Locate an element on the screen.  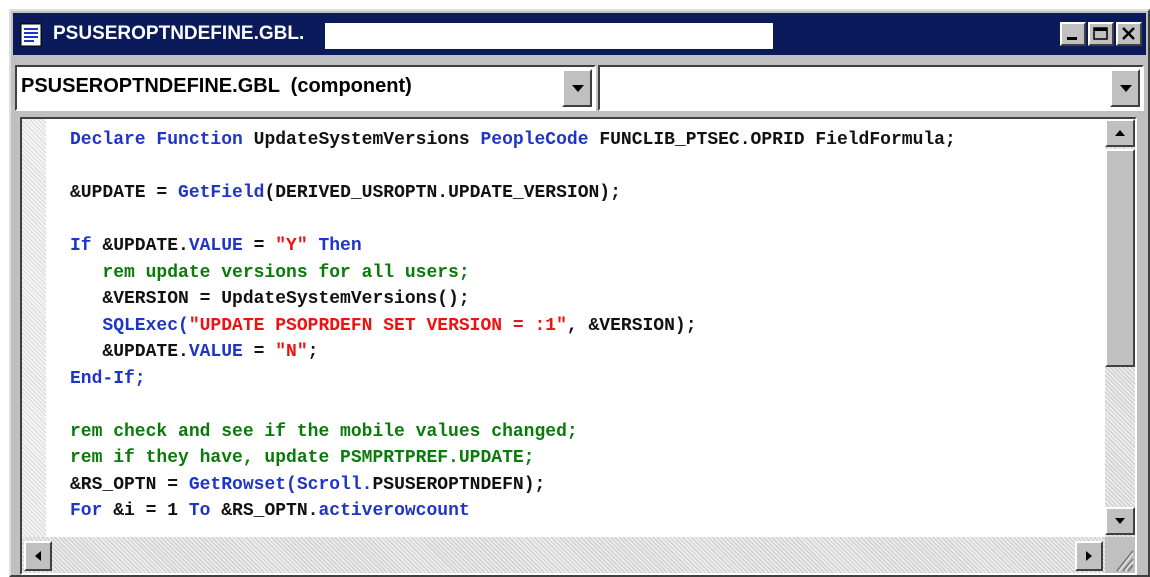
scroll-down-button is located at coordinates (1120, 521).